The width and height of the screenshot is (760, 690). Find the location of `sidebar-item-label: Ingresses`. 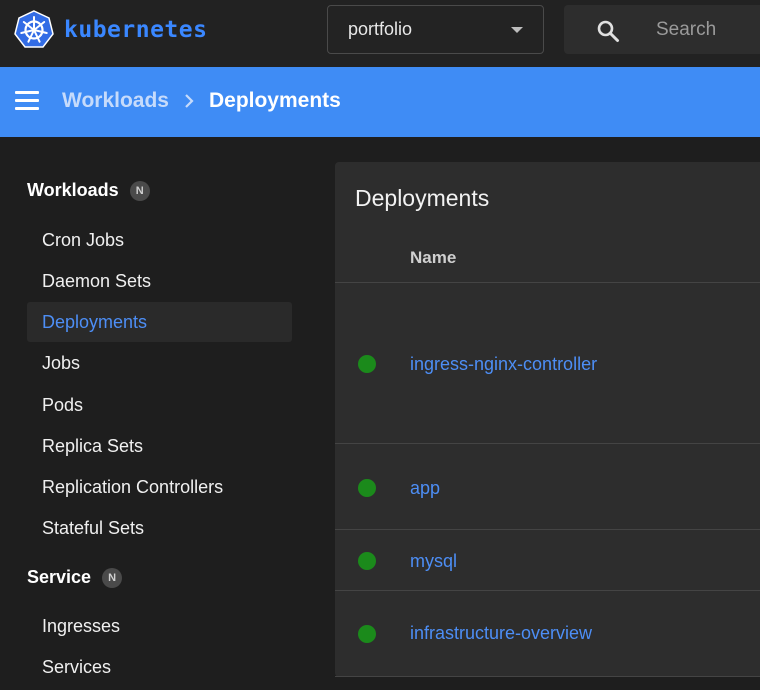

sidebar-item-label: Ingresses is located at coordinates (81, 625).